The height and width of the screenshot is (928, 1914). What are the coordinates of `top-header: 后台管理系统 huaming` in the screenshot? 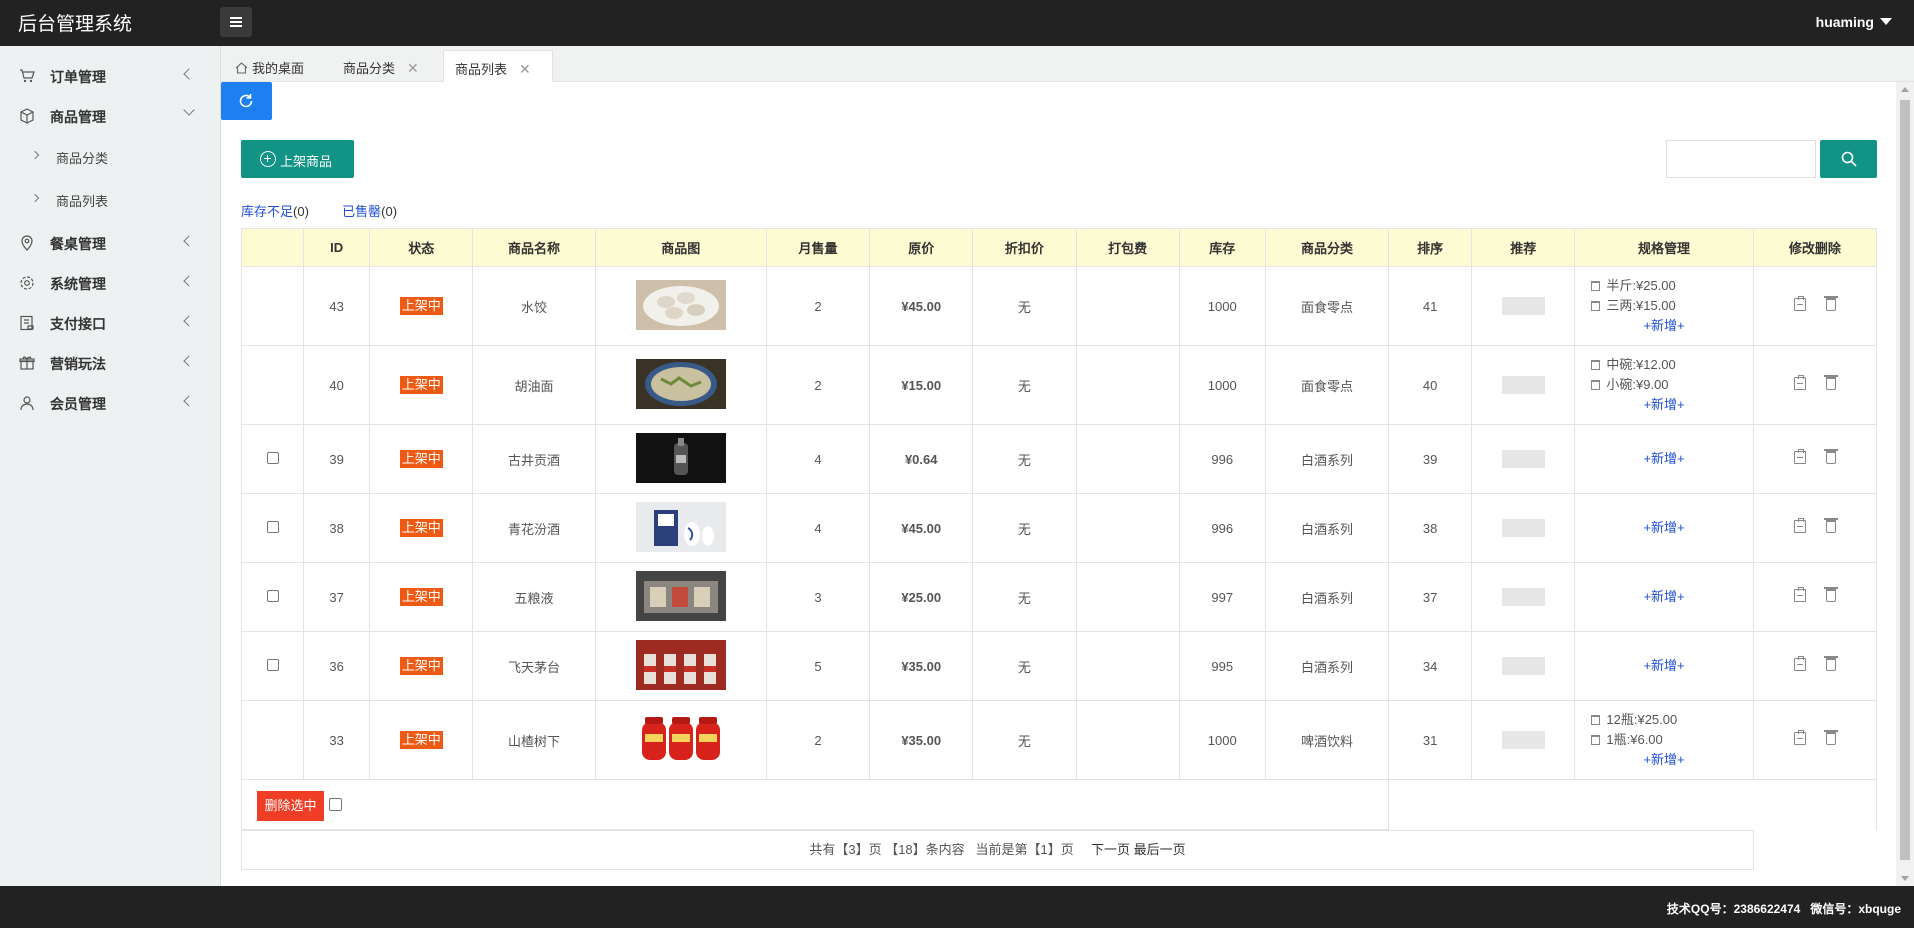 It's located at (957, 23).